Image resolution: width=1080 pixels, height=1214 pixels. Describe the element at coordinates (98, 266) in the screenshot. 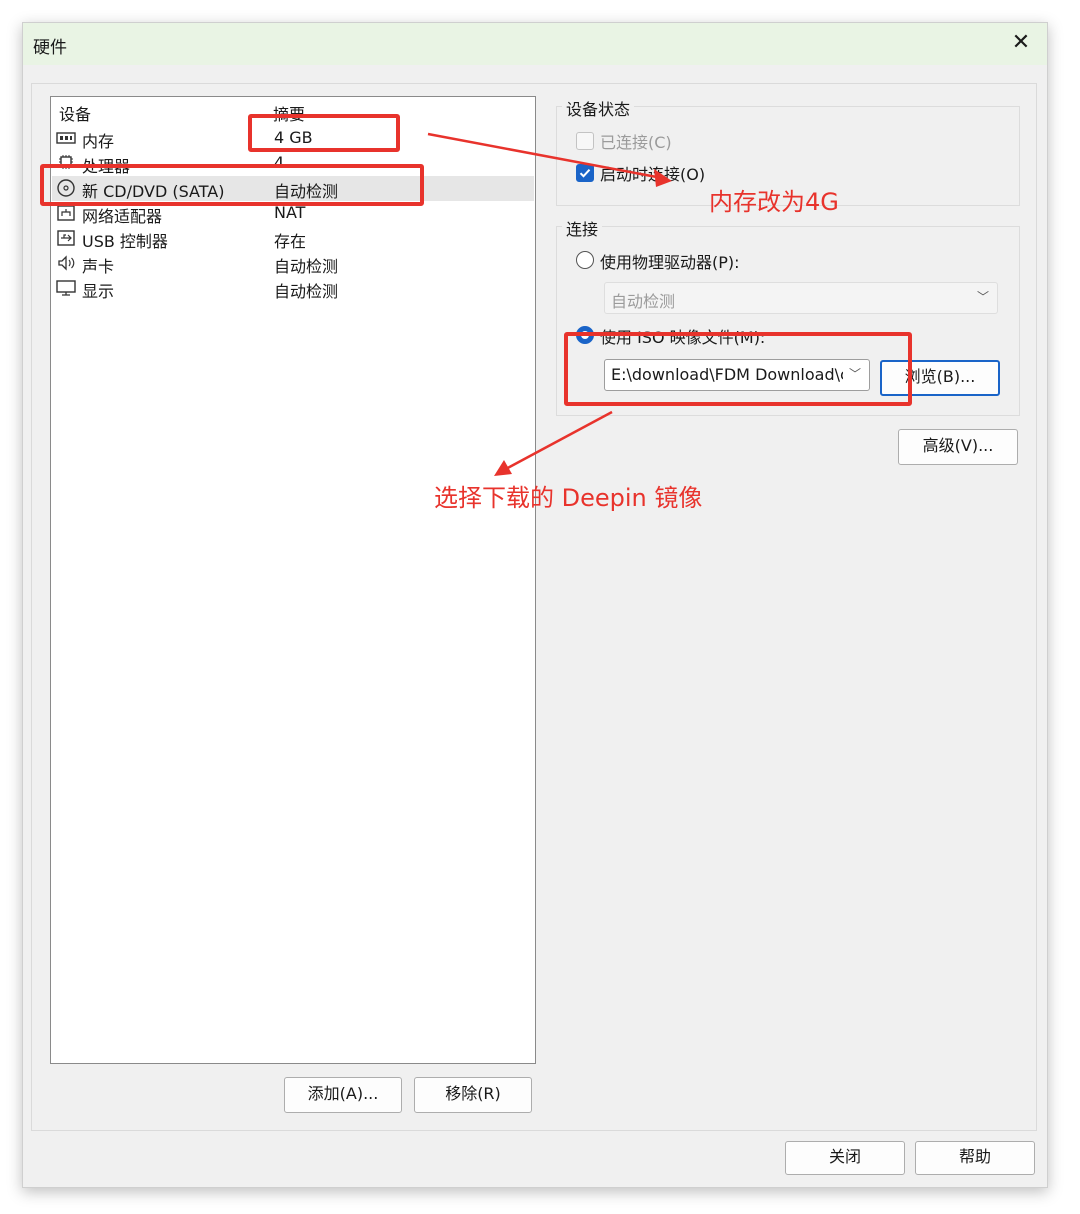

I see `device-name: 声卡` at that location.